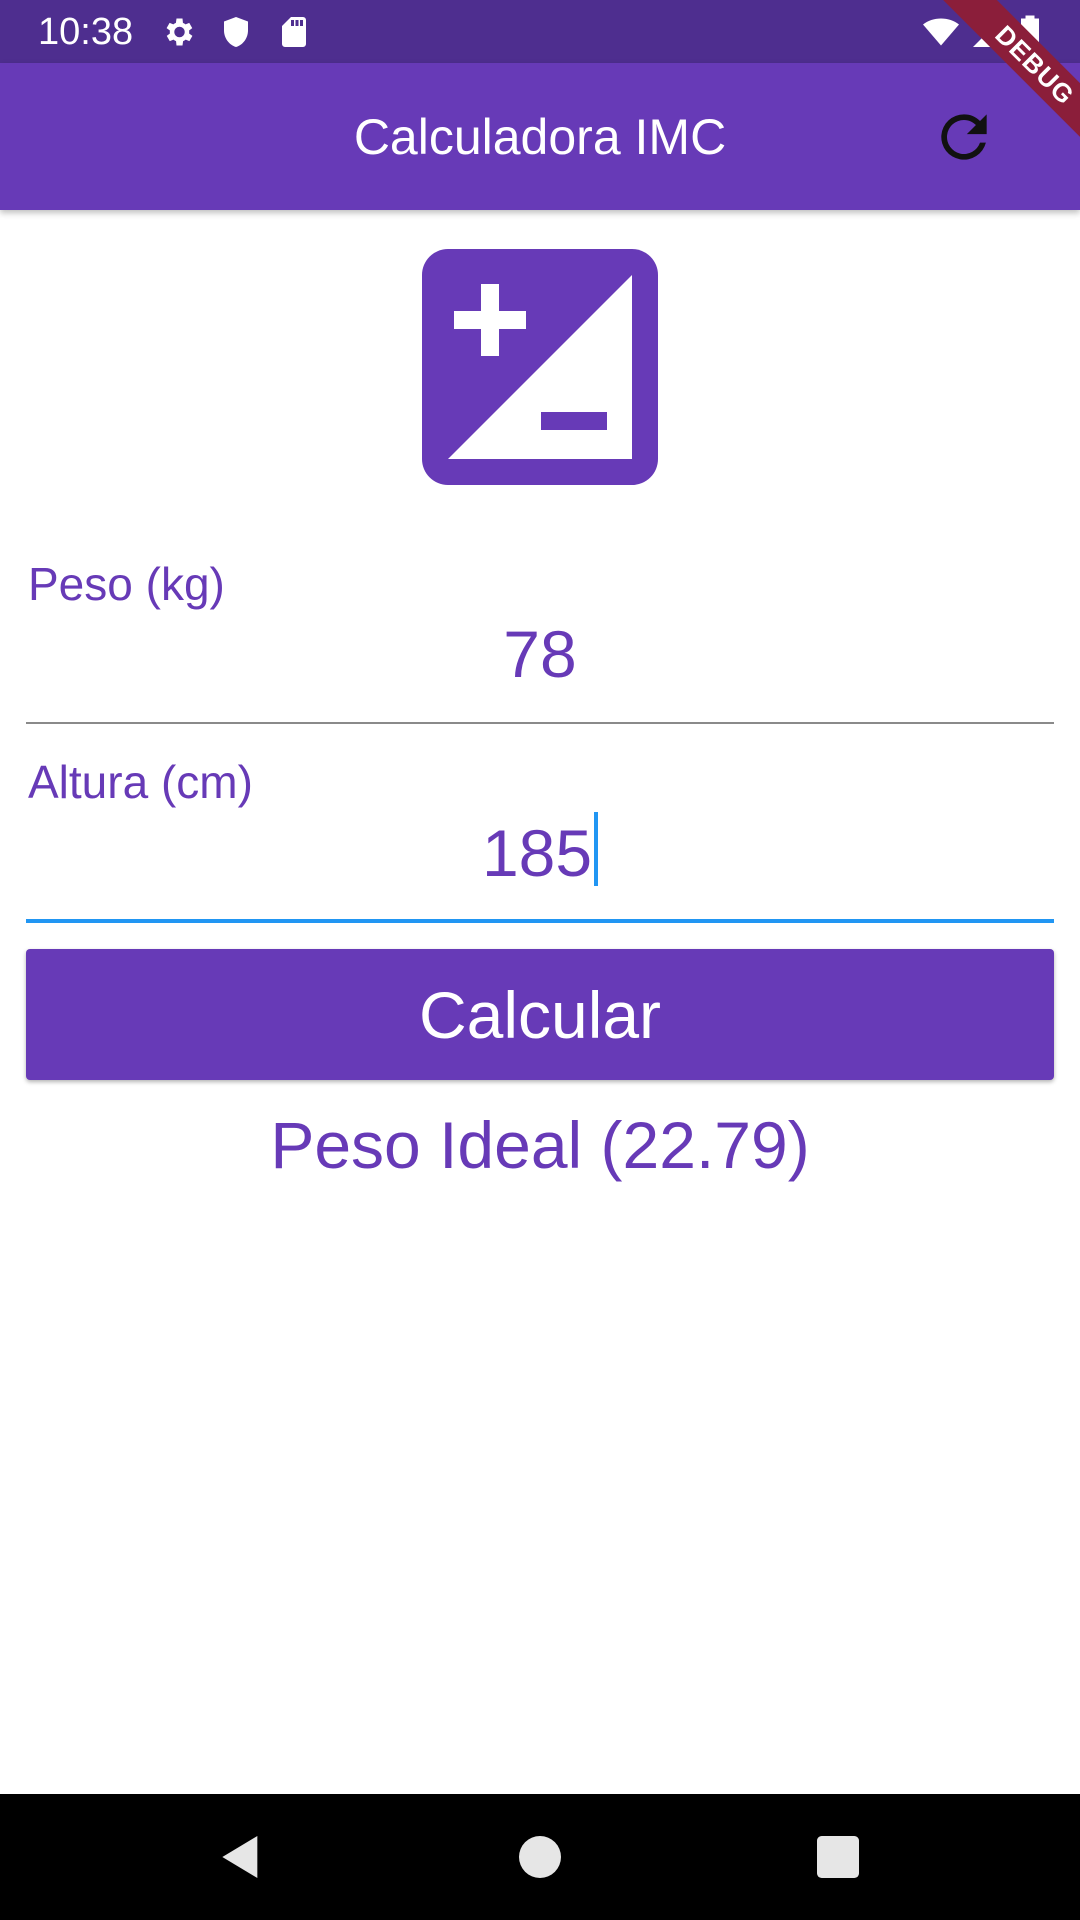 This screenshot has width=1080, height=1920. I want to click on calculate-button: Calcular, so click(540, 1014).